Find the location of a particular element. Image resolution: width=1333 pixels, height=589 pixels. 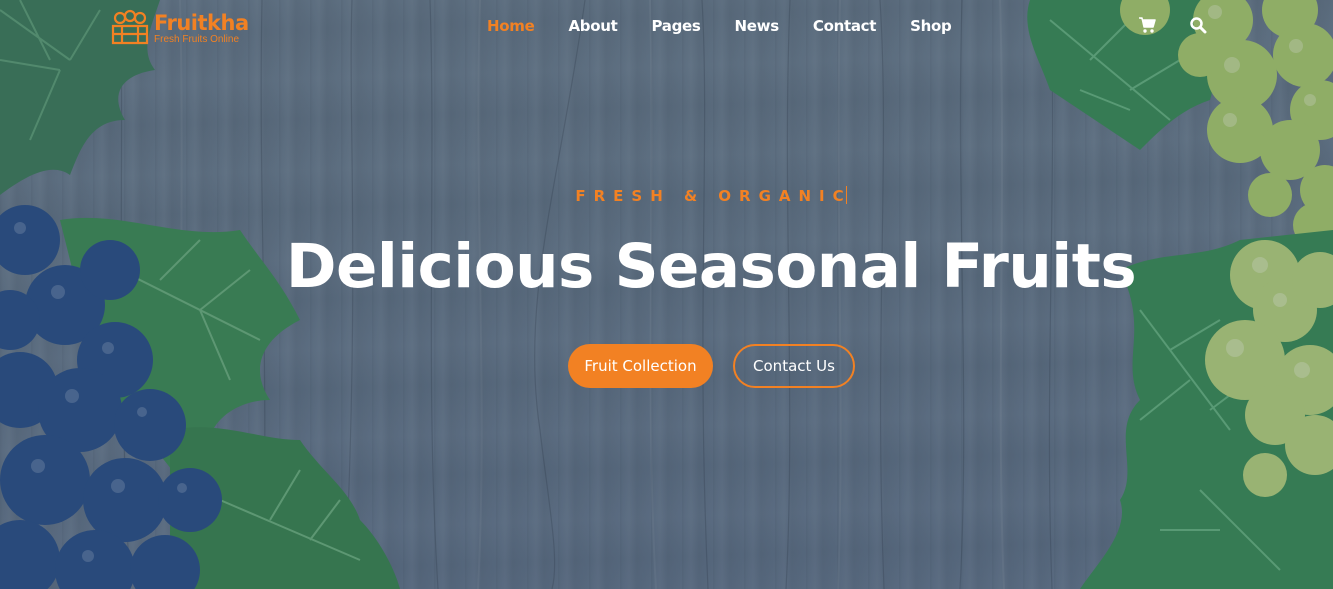

nav-contact: Contact is located at coordinates (844, 26).